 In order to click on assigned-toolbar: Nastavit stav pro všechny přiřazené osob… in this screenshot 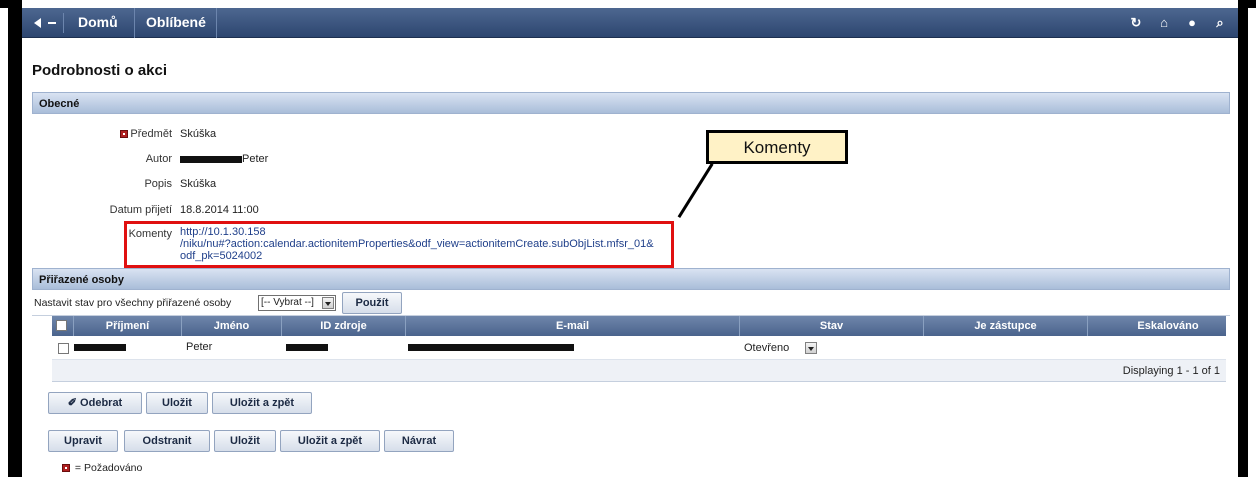, I will do `click(631, 303)`.